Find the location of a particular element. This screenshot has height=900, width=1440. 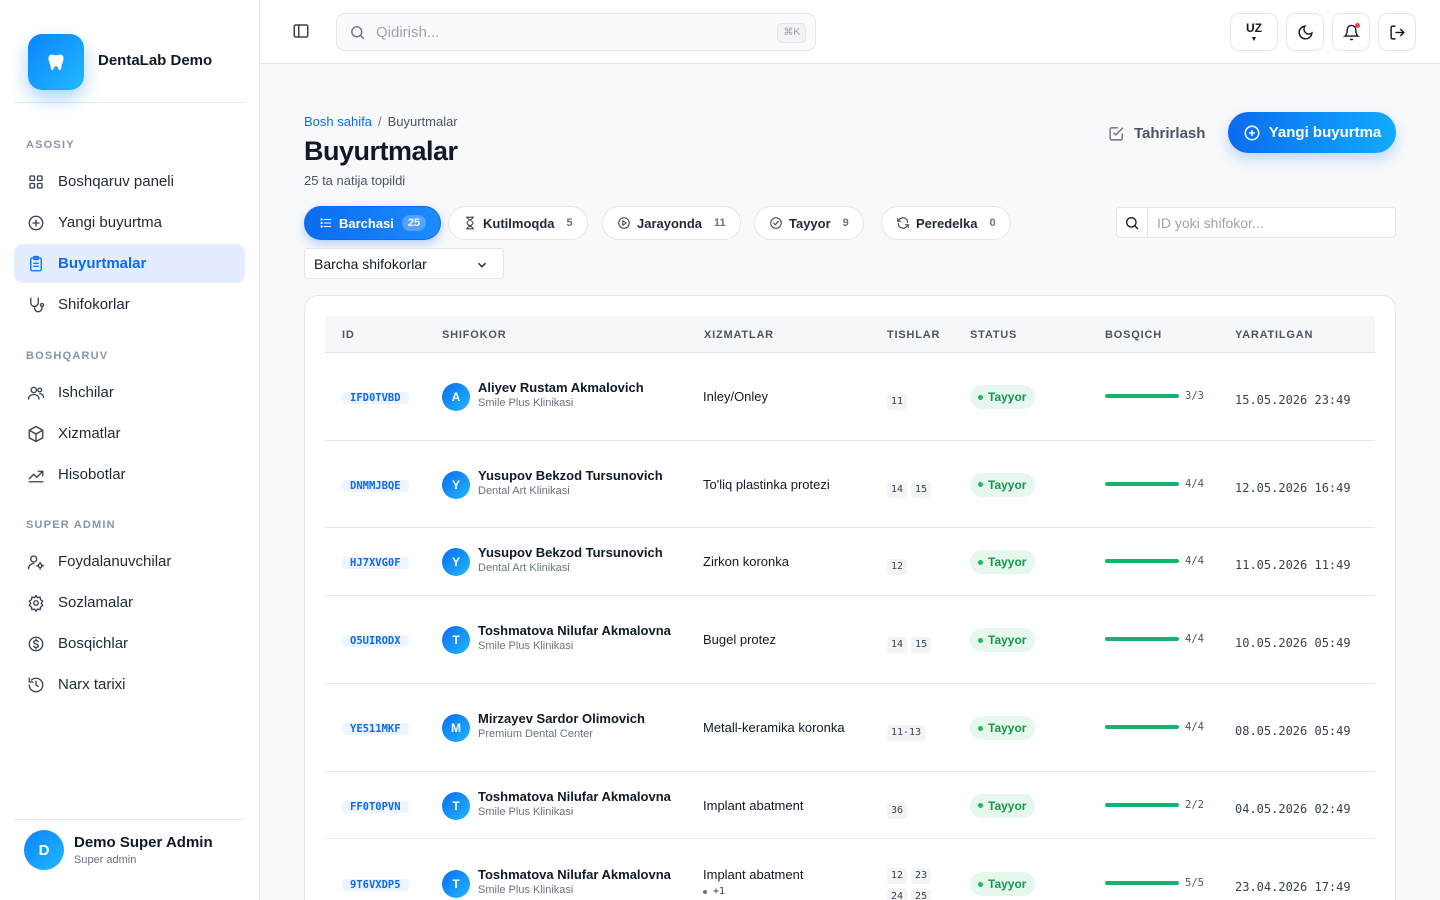

order-id-badge: DNMMJBQE is located at coordinates (375, 485).